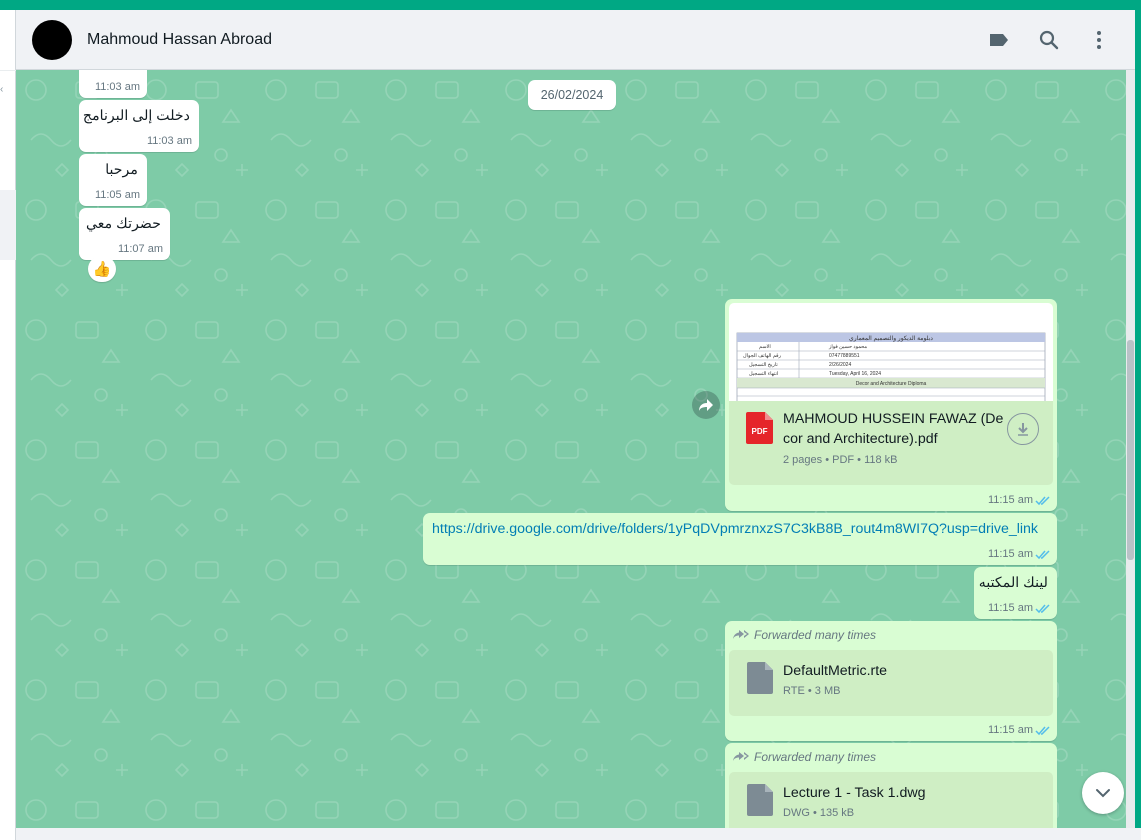 Image resolution: width=1141 pixels, height=840 pixels. I want to click on file-name: DefaultMetric.rte, so click(835, 671).